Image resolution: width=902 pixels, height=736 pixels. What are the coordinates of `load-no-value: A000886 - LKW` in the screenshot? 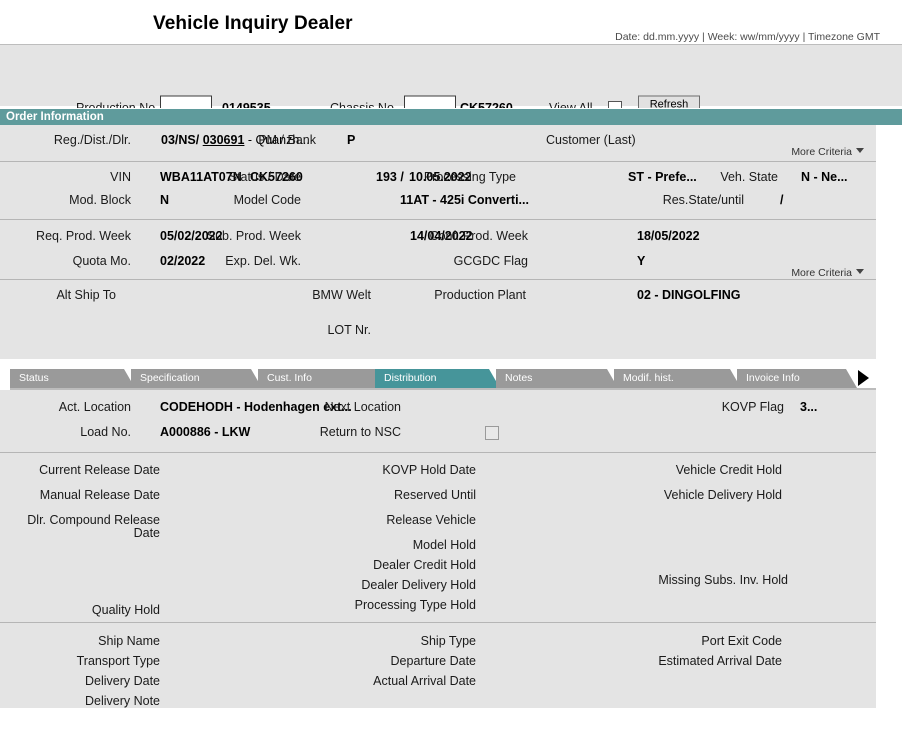 It's located at (205, 432).